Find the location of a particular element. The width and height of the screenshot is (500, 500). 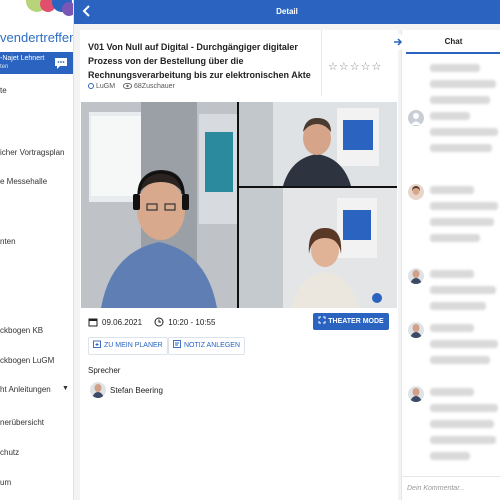

user-name: -Najet Lehnert is located at coordinates (22, 58).